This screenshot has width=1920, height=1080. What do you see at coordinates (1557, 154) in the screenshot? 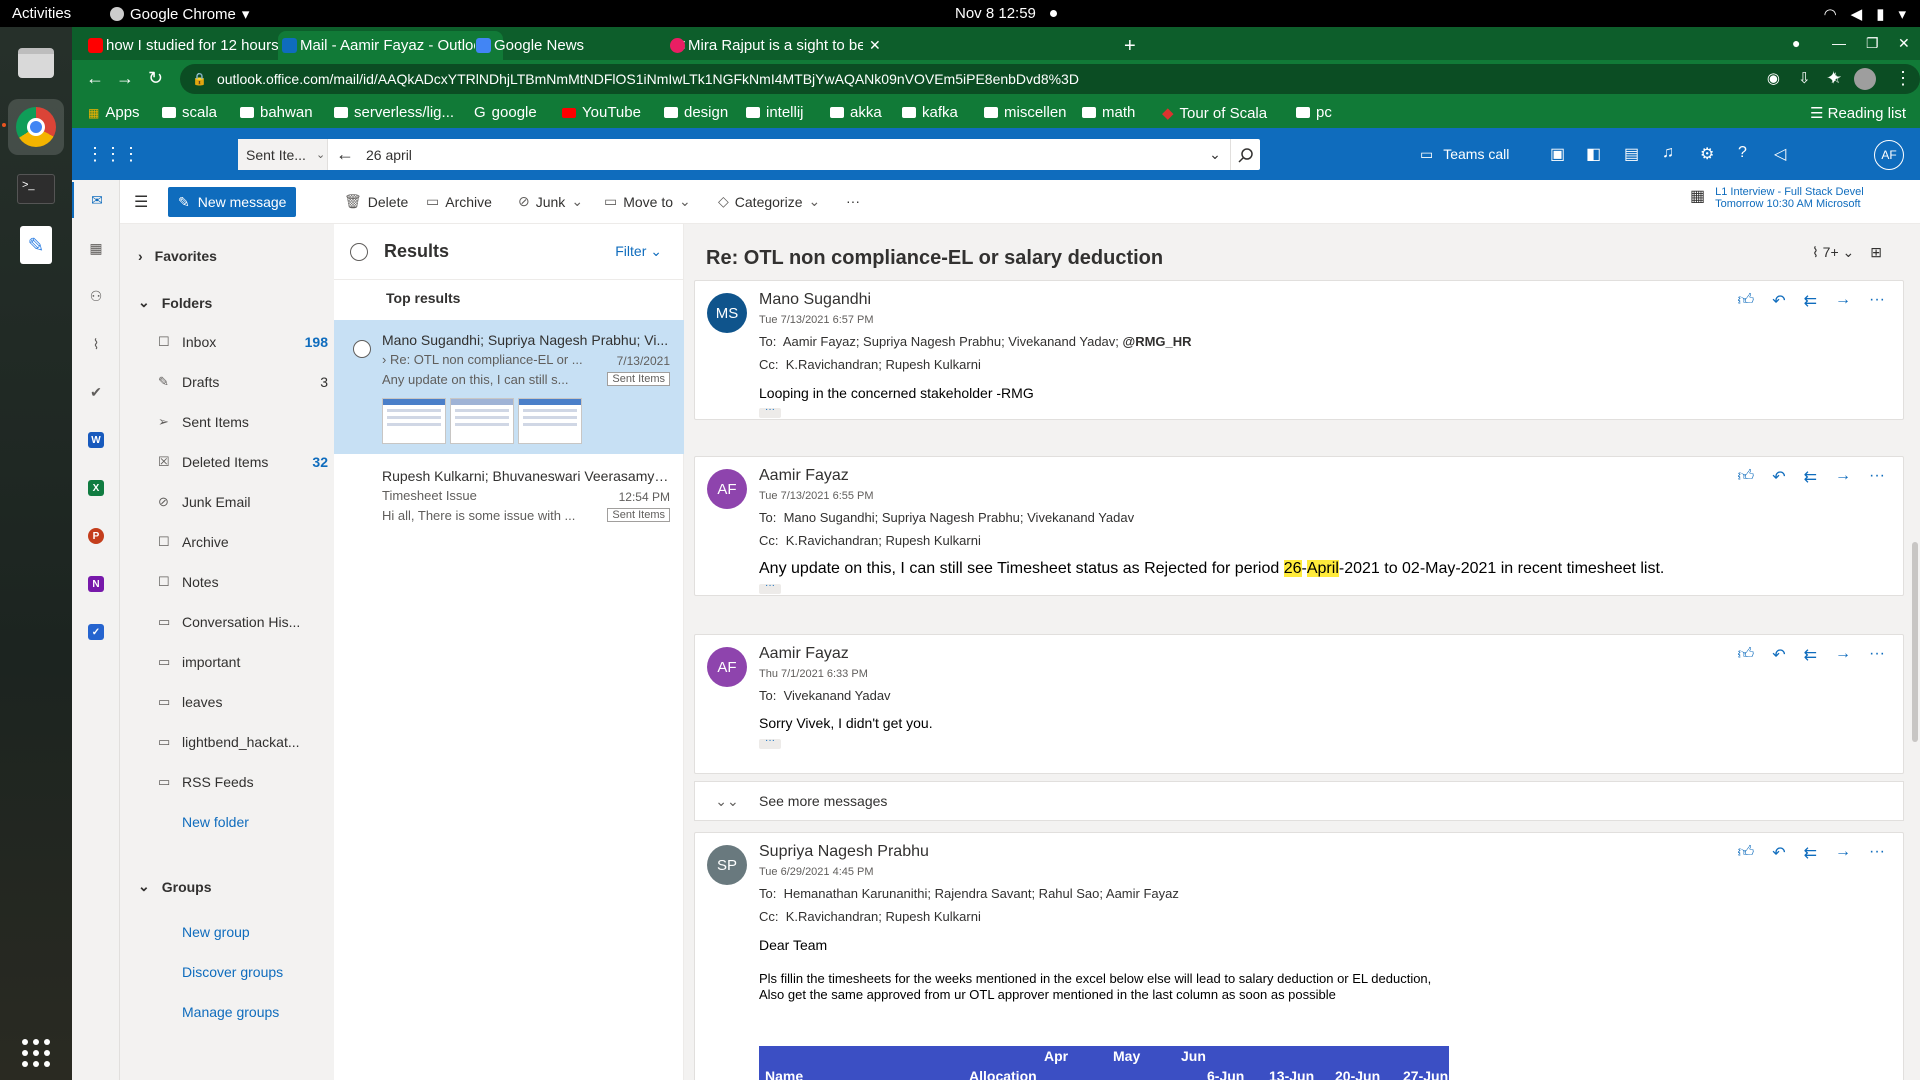
I see `teams-chat-icon: ▣` at bounding box center [1557, 154].